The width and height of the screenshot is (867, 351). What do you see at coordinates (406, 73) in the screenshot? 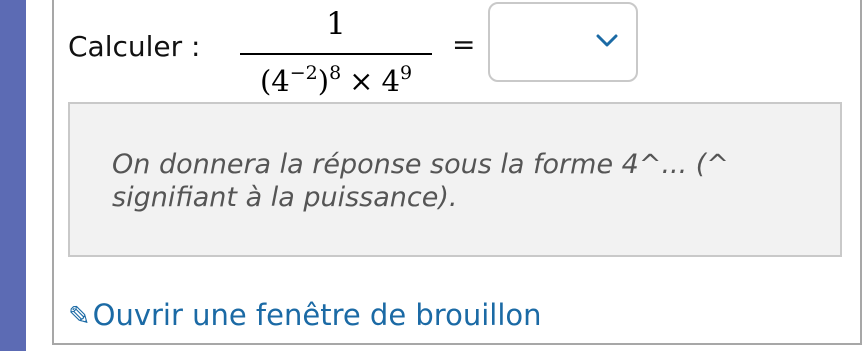
I see `denominator-term2-exponent: 9` at bounding box center [406, 73].